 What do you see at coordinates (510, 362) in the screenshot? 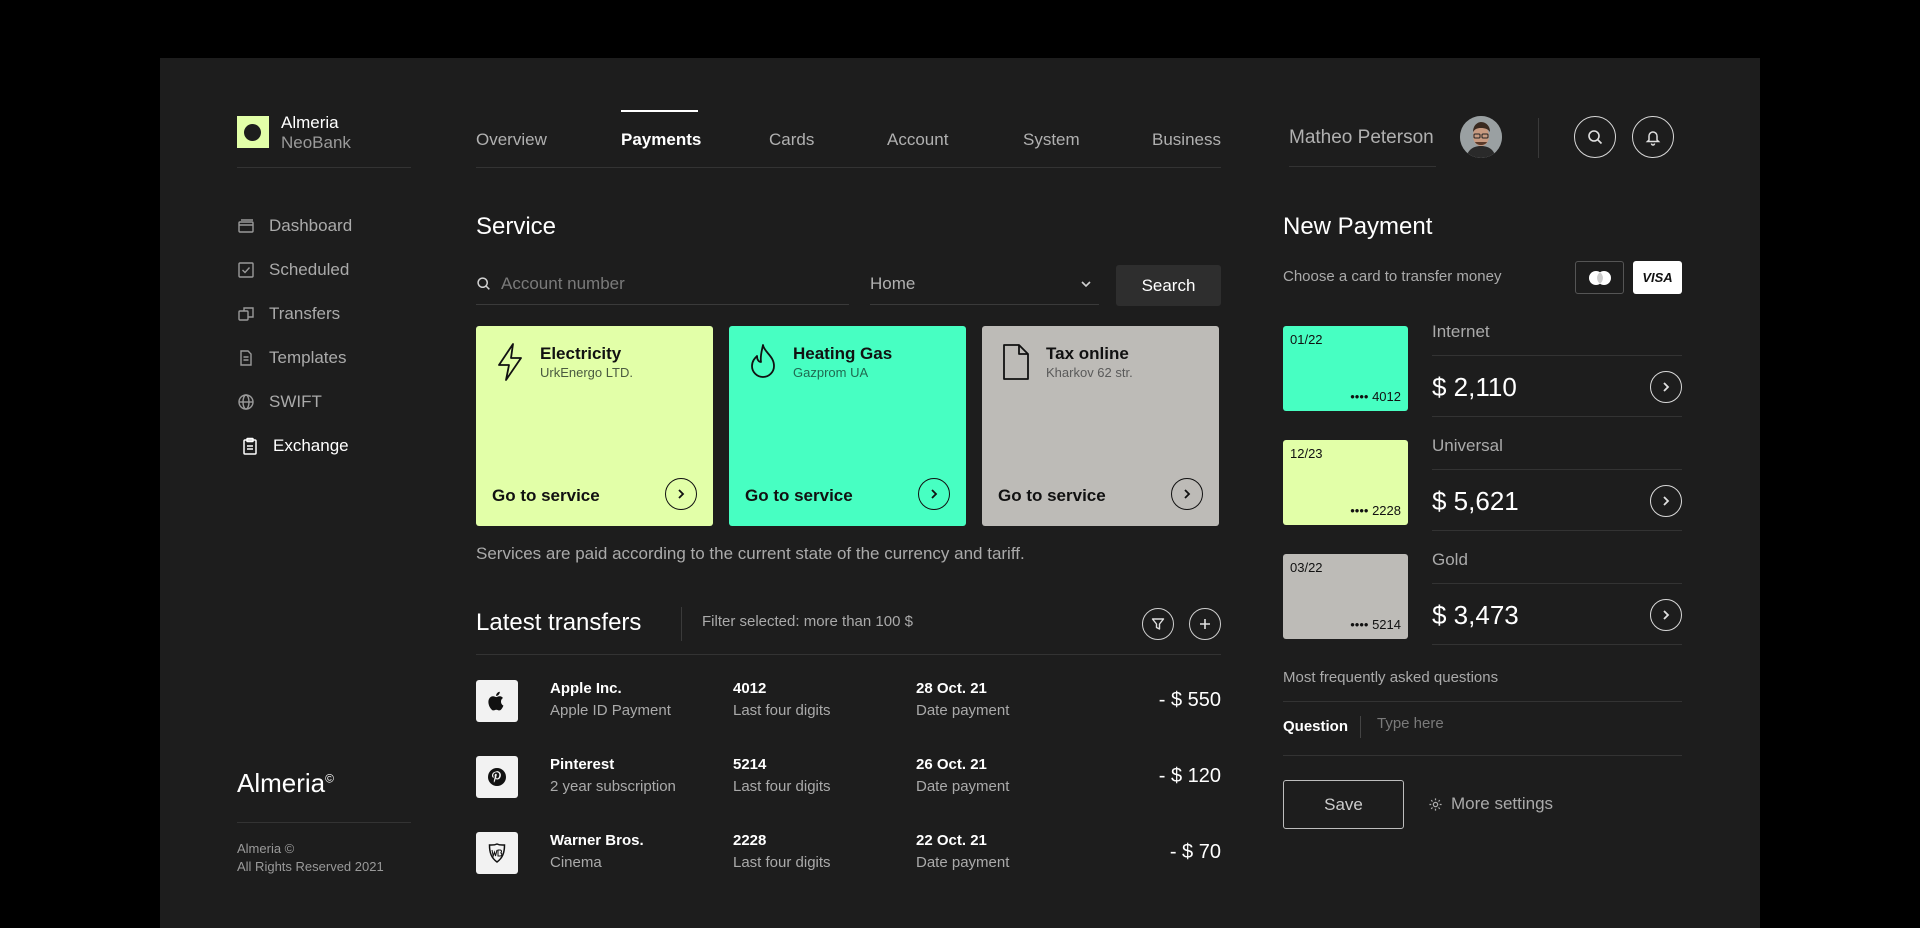
I see `lightning-icon` at bounding box center [510, 362].